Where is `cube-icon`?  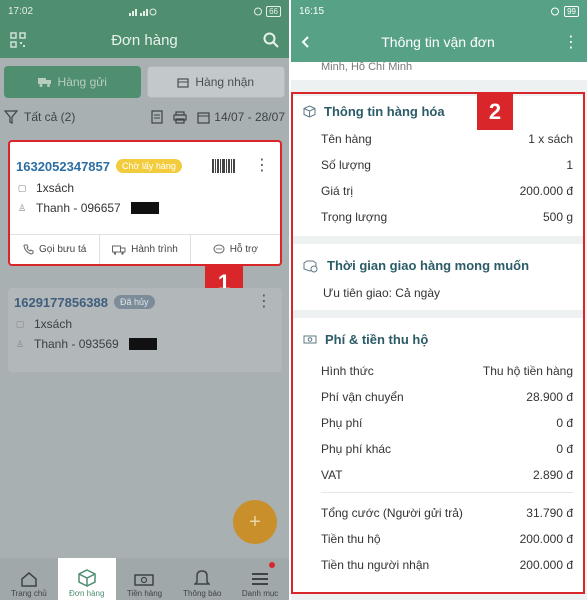 cube-icon is located at coordinates (86, 578).